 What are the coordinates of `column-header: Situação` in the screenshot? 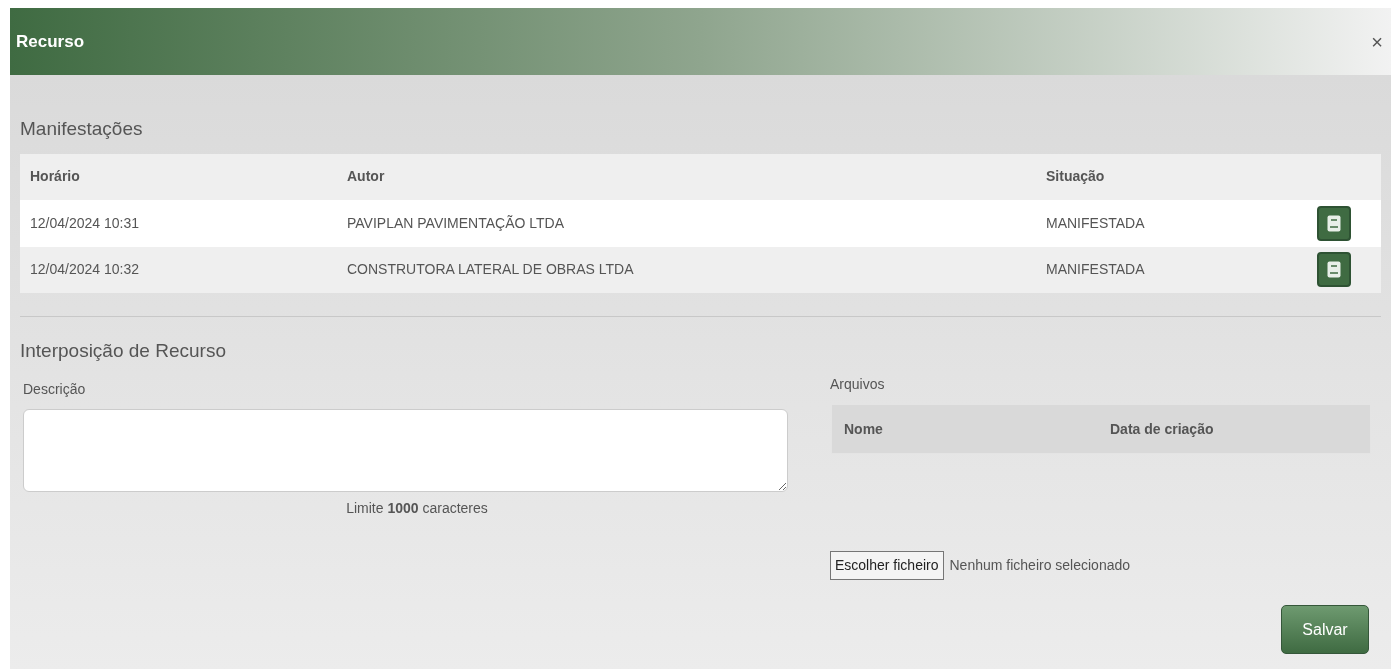 It's located at (1076, 176).